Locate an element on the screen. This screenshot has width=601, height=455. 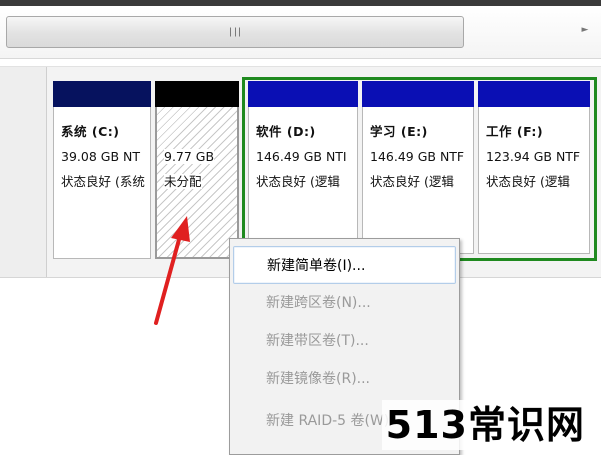
partition-unallocated-size: 9.77 GB is located at coordinates (189, 156).